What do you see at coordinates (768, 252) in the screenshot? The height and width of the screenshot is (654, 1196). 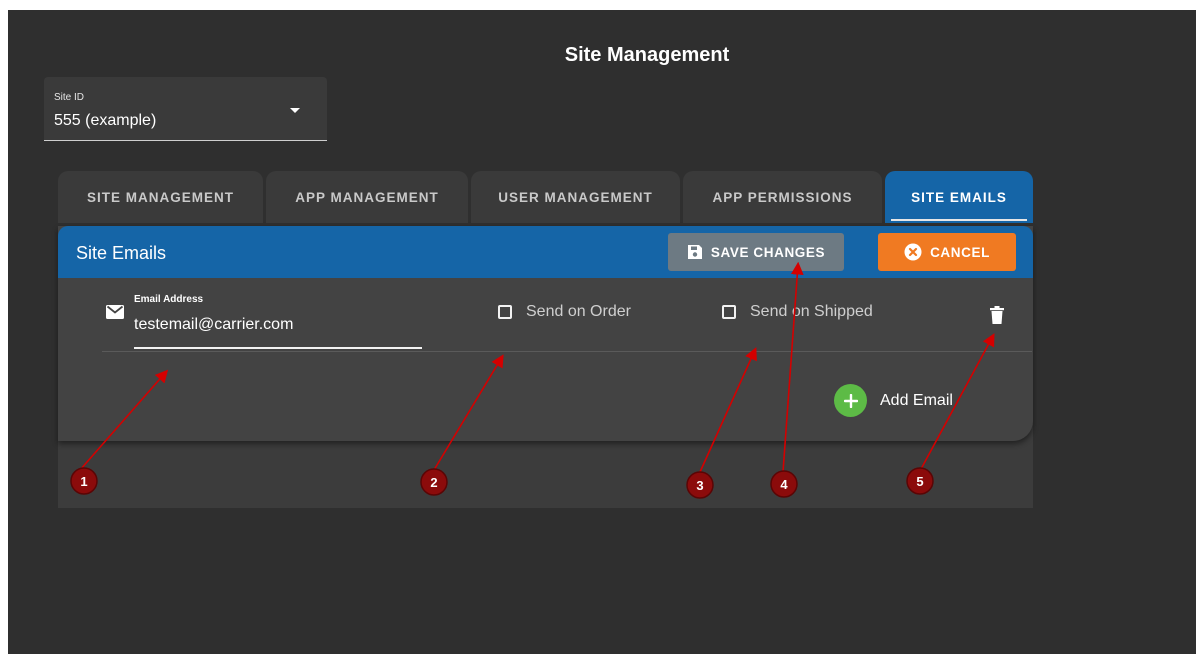 I see `save-changes-label: SAVE CHANGES` at bounding box center [768, 252].